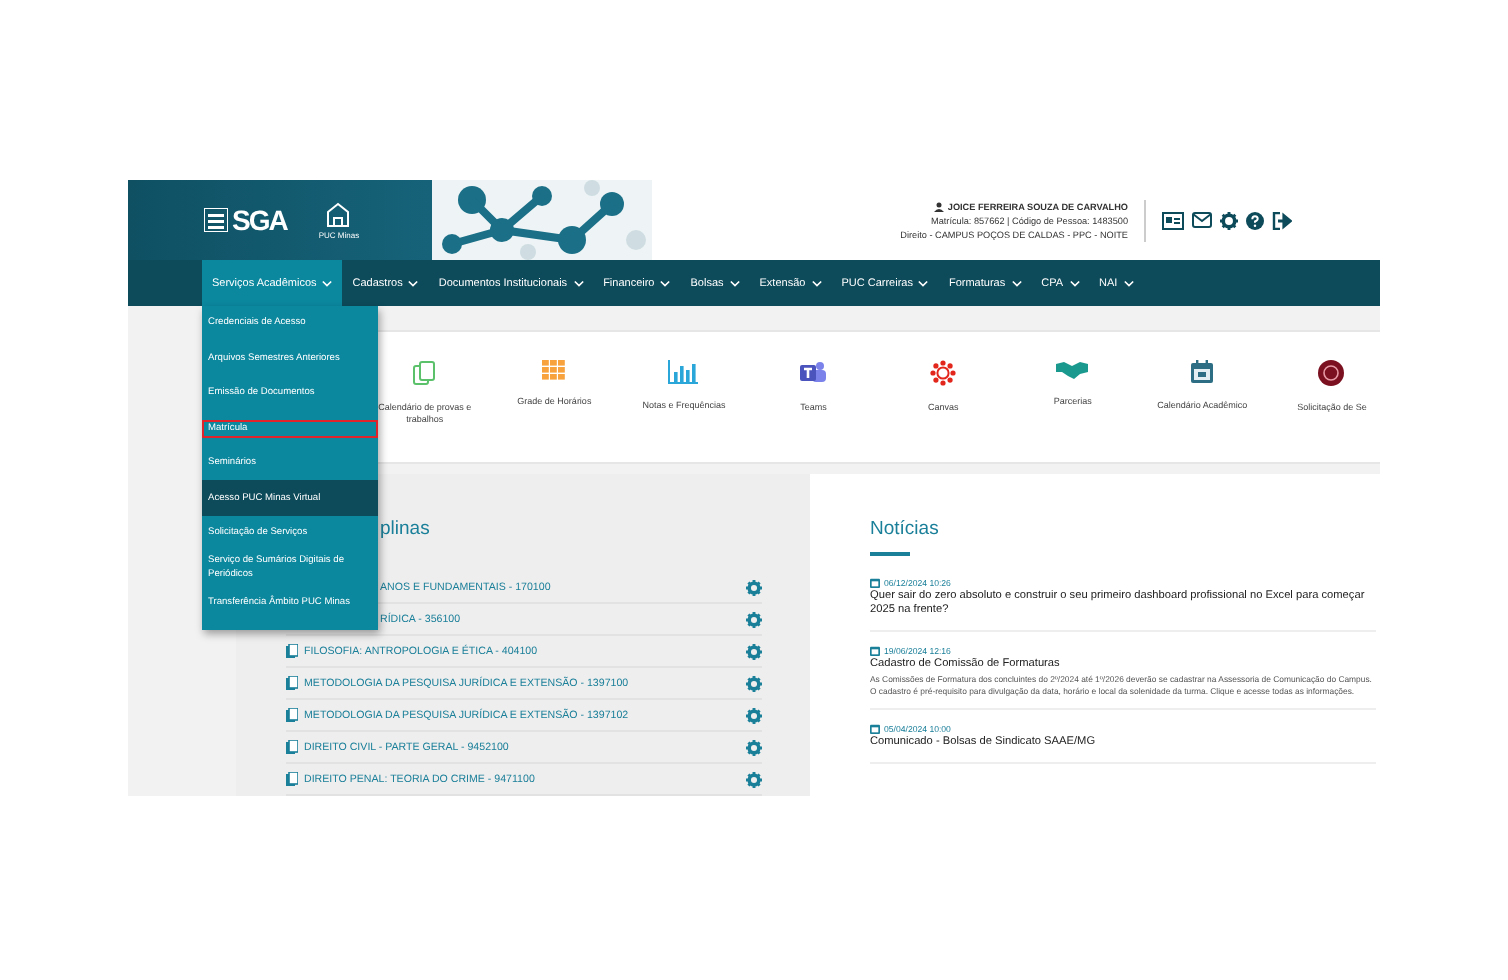 Image resolution: width=1508 pixels, height=980 pixels. Describe the element at coordinates (683, 372) in the screenshot. I see `bar-chart-icon` at that location.